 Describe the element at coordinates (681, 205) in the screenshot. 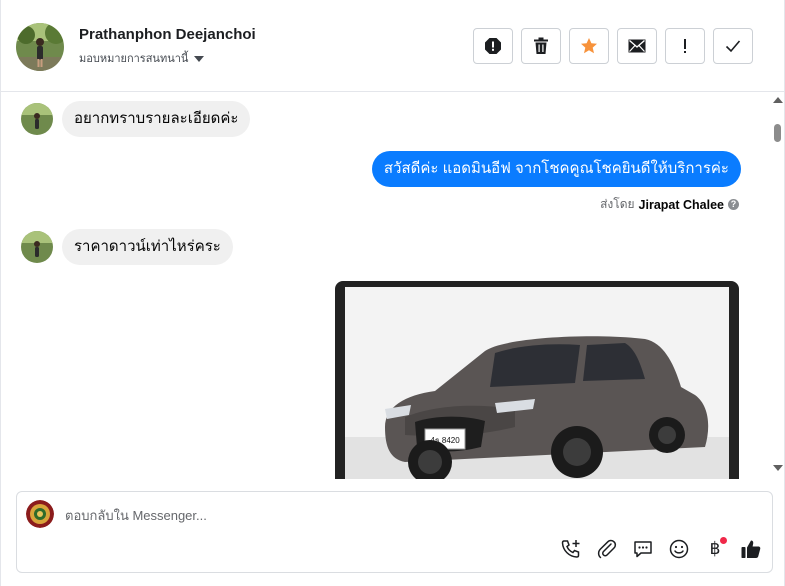

I see `sent-by-name: Jirapat Chalee` at that location.